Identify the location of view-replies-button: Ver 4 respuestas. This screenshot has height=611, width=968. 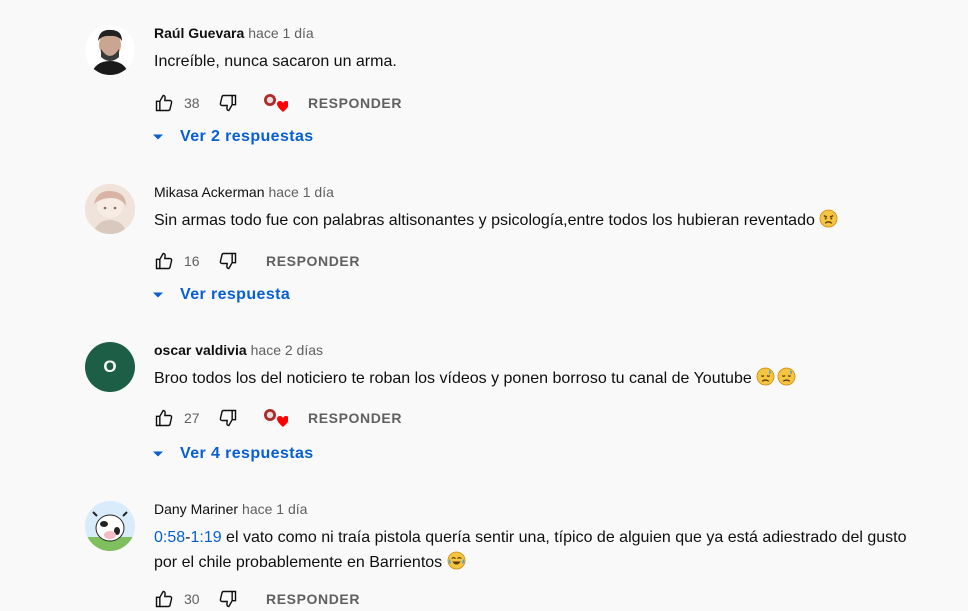
(233, 454).